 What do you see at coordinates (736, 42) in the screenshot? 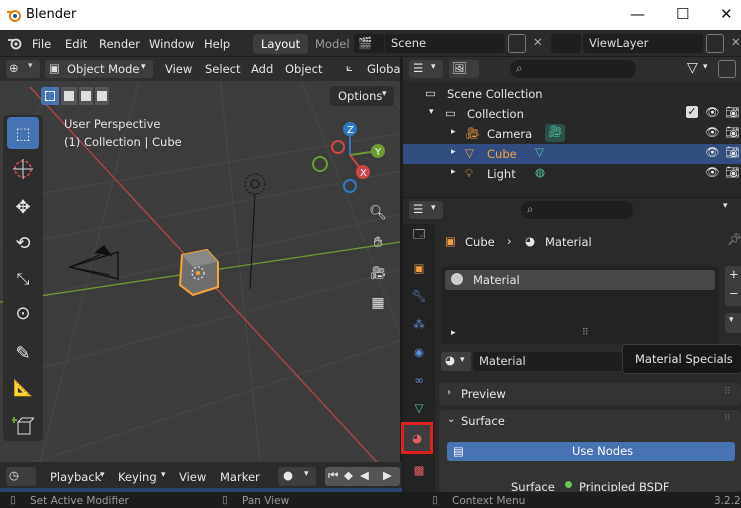
I see `viewlayer-delete-icon: ✕` at bounding box center [736, 42].